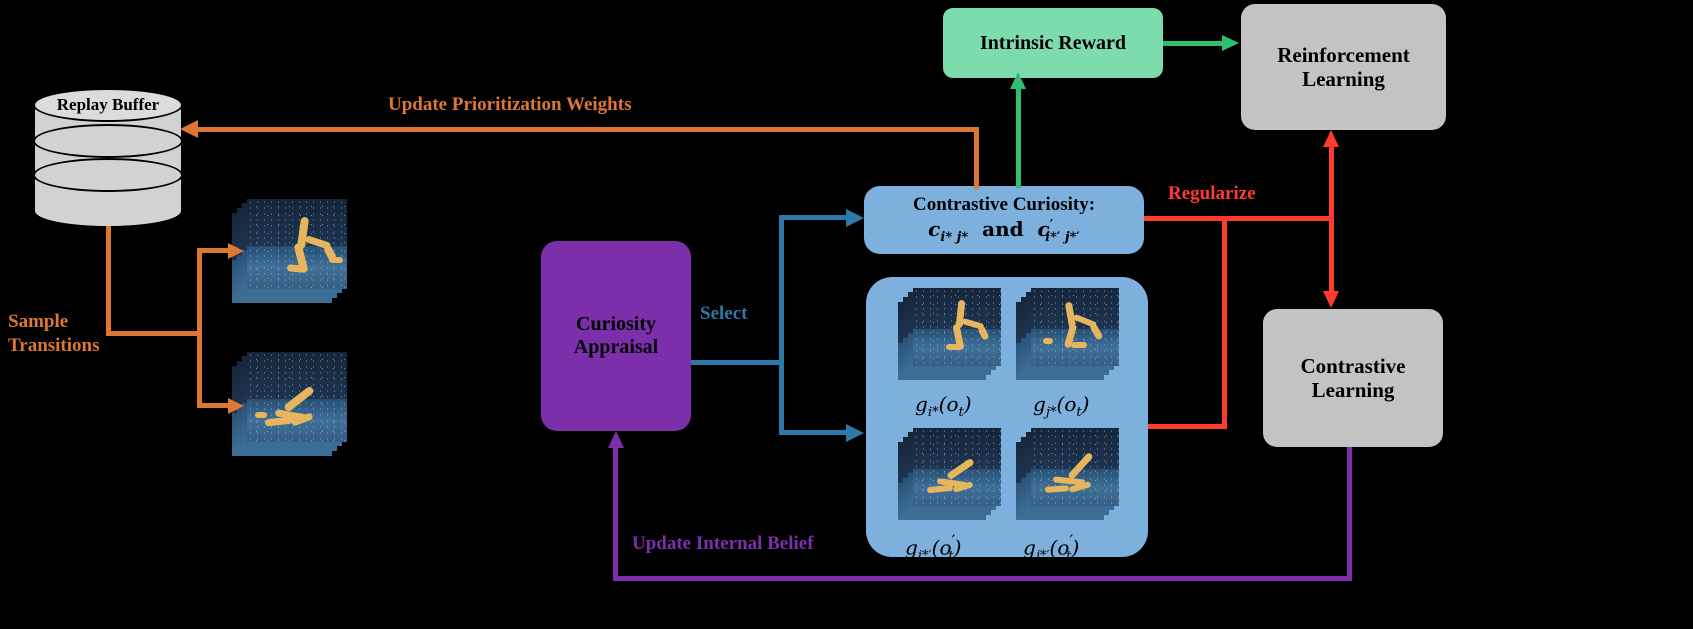 This screenshot has width=1693, height=629. Describe the element at coordinates (108, 104) in the screenshot. I see `replay-buffer-label: Replay Buffer` at that location.